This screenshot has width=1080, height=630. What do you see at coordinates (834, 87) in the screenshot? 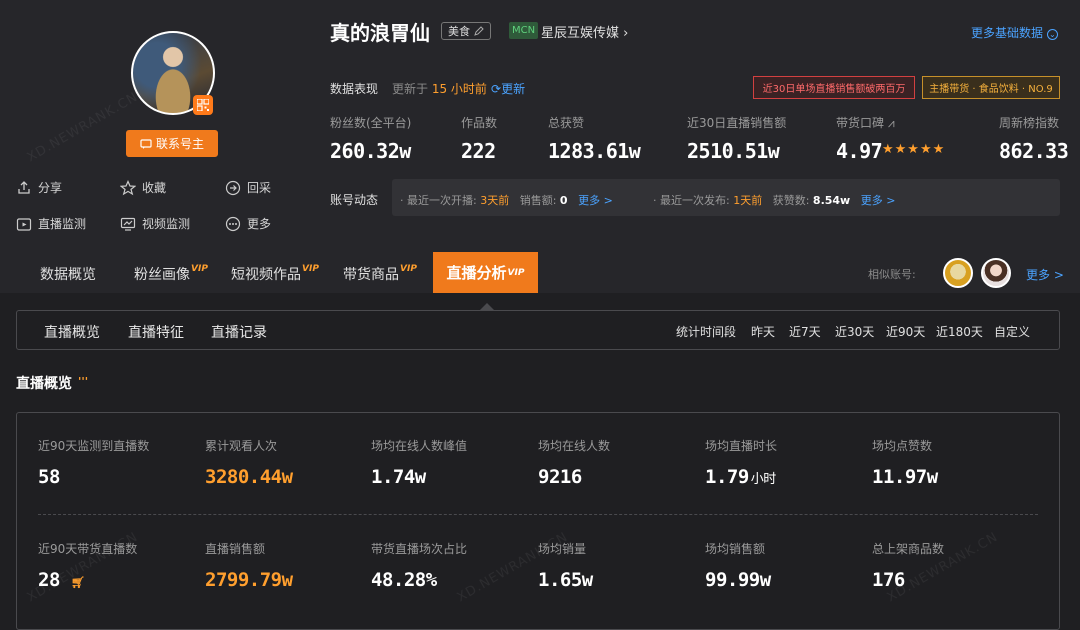
I see `record-badge: 近30日单场直播销售额破两百万` at bounding box center [834, 87].